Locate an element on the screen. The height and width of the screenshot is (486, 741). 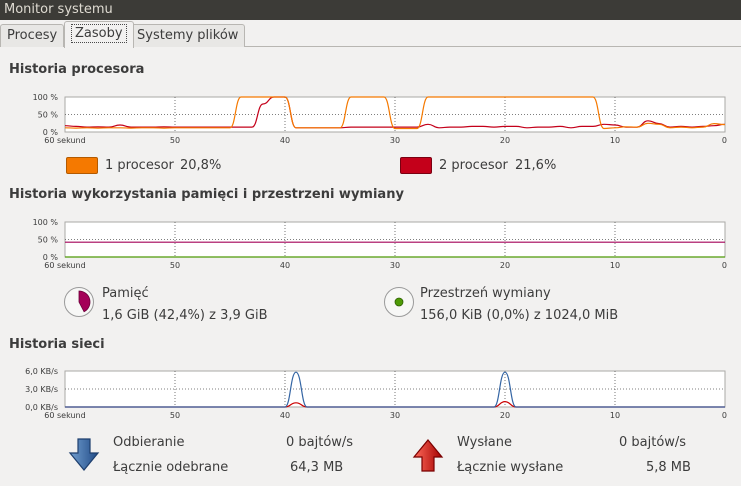
swap-detail: 156,0 KiB (0,0%) z 1024,0 MiB is located at coordinates (519, 315).